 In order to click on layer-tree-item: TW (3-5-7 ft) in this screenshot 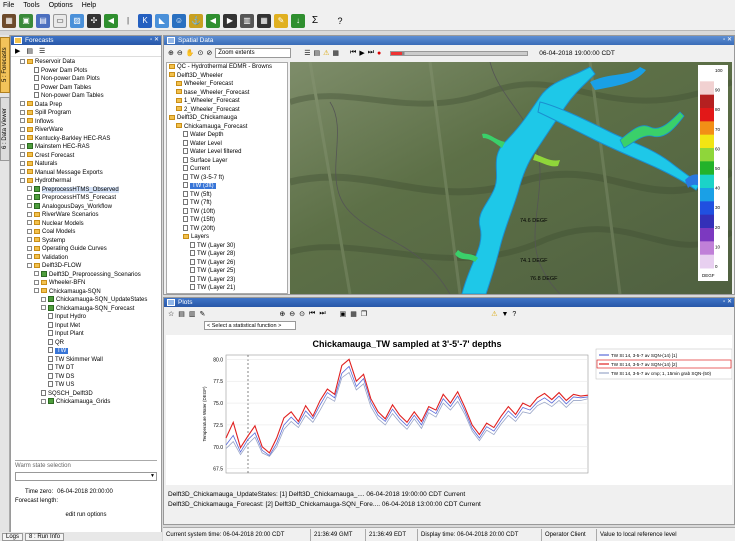, I will do `click(227, 178)`.